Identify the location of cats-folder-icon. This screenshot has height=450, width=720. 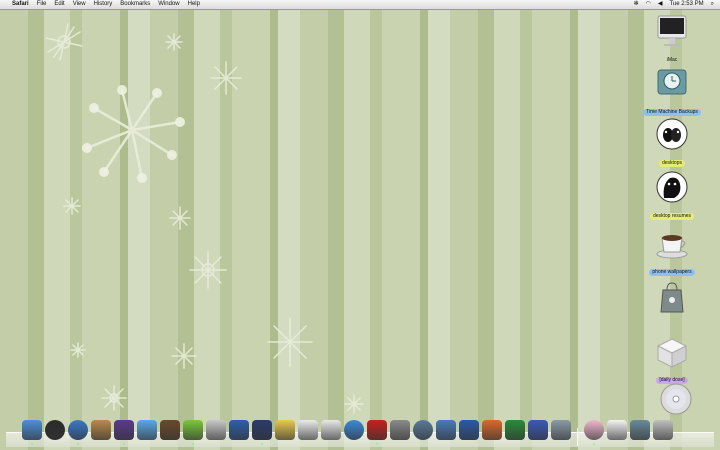
(672, 134).